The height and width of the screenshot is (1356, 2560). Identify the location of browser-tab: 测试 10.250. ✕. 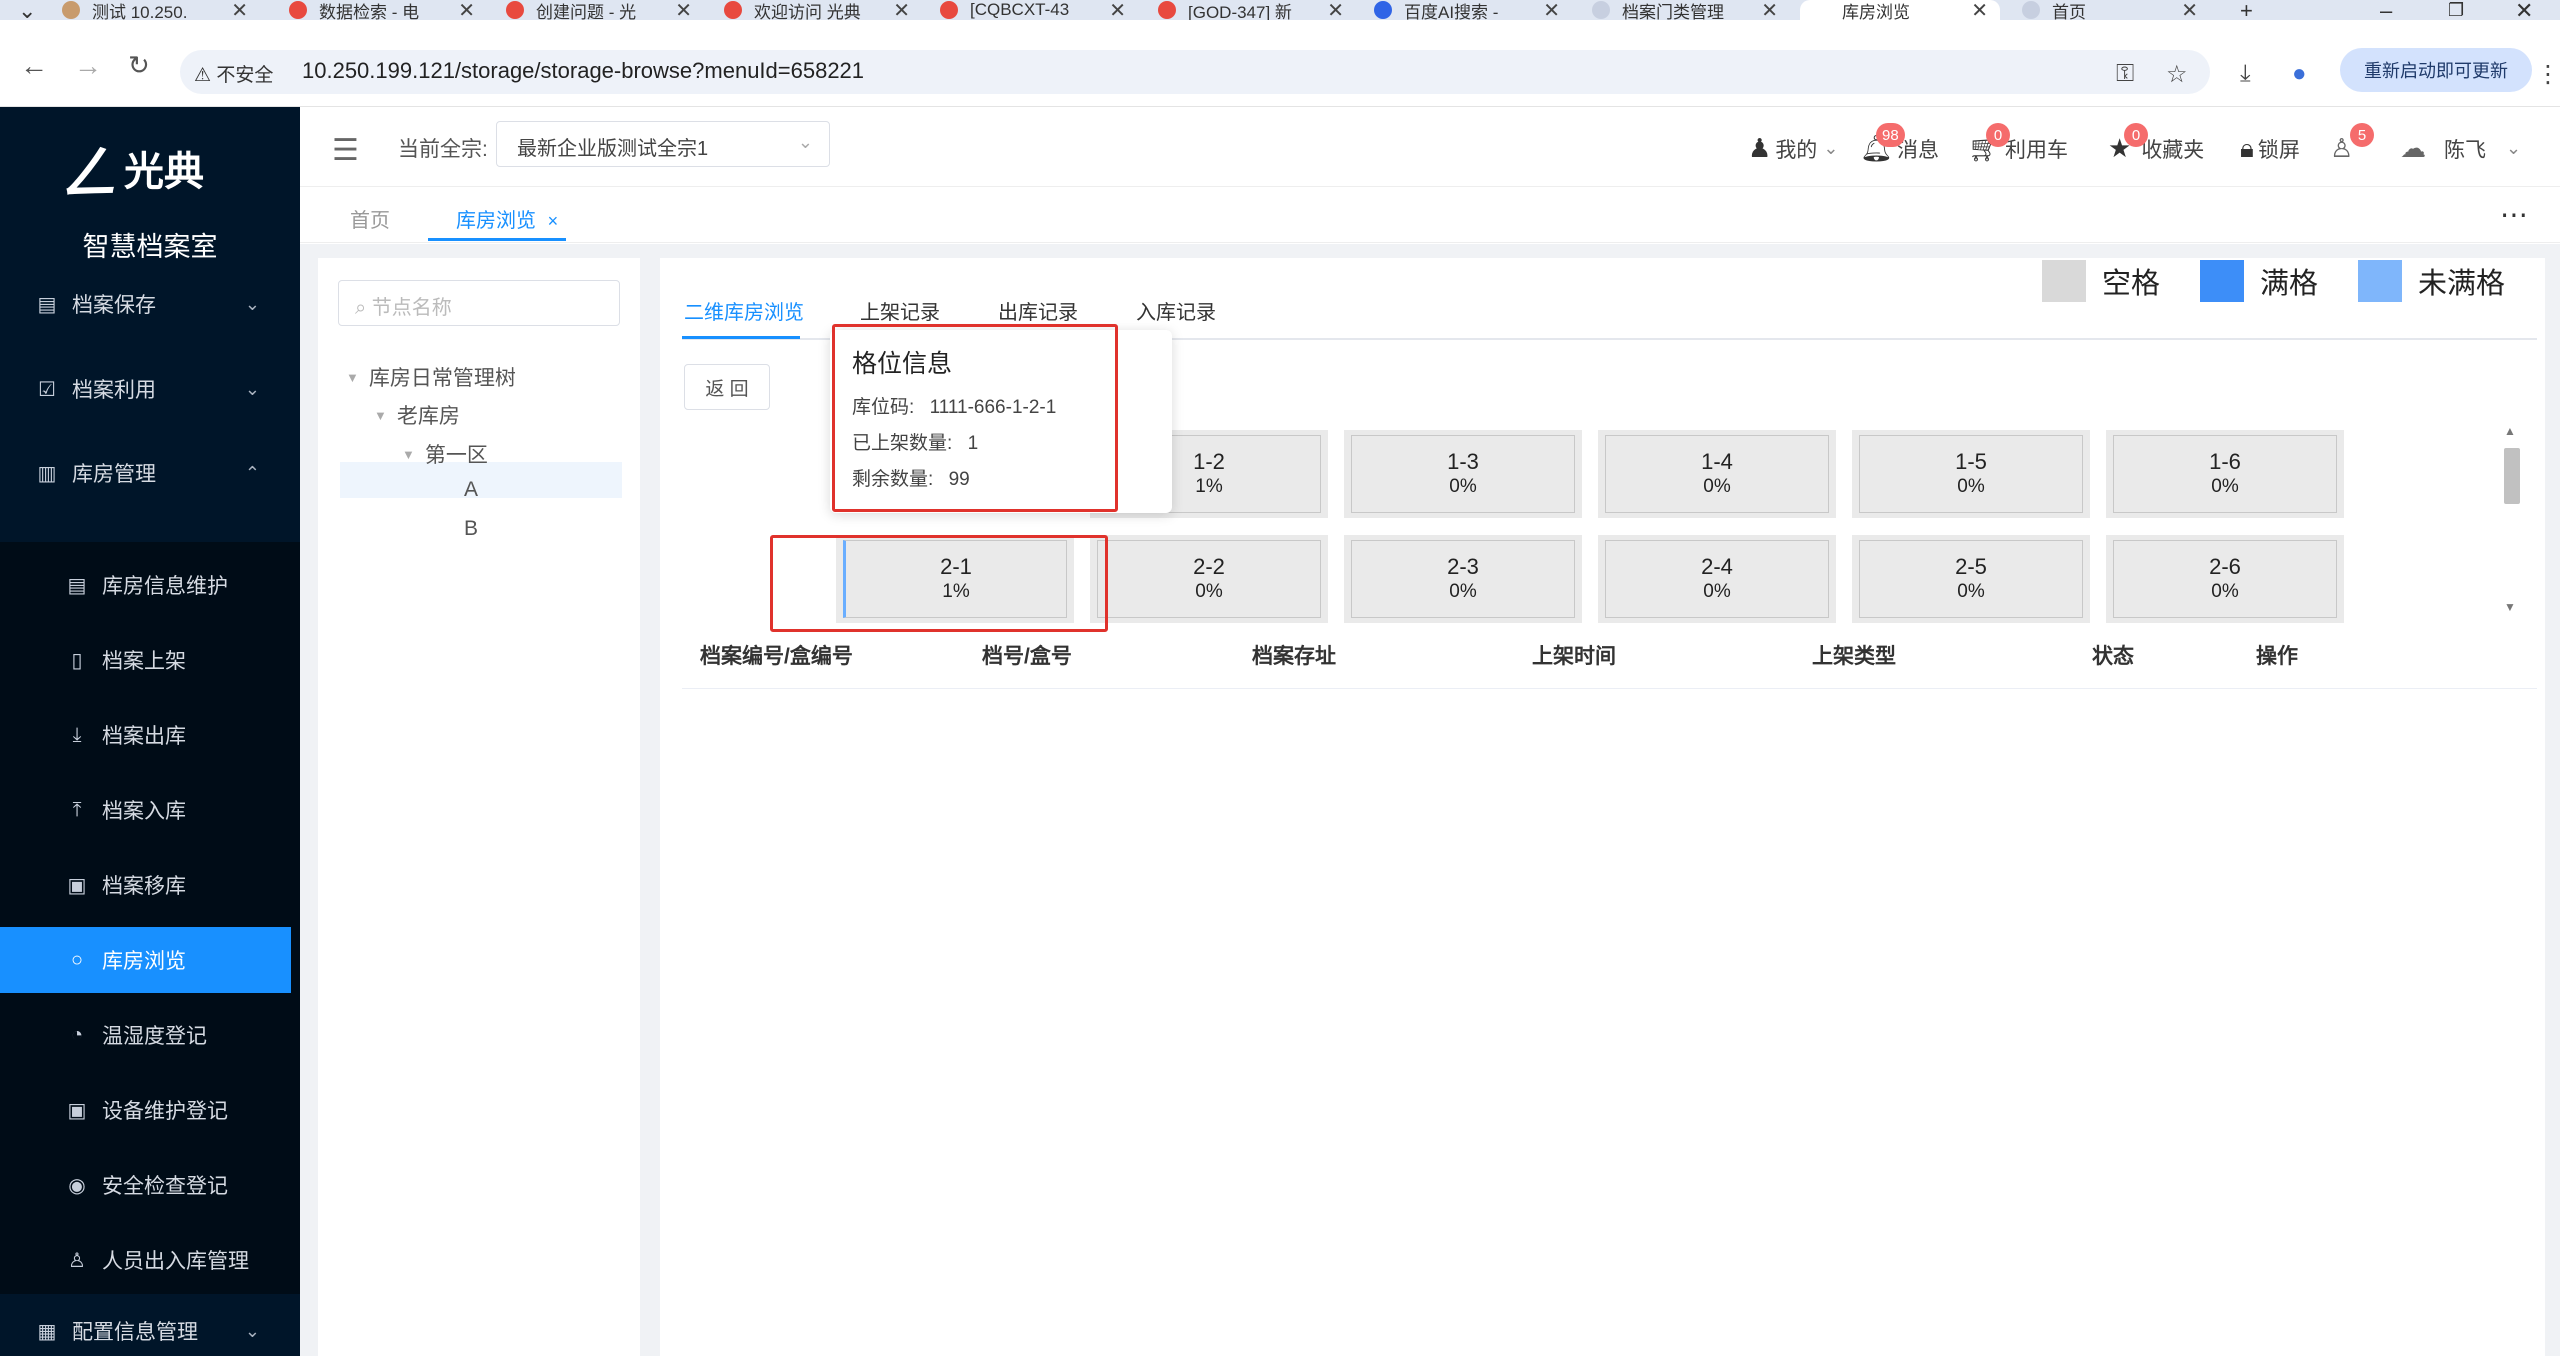
(155, 10).